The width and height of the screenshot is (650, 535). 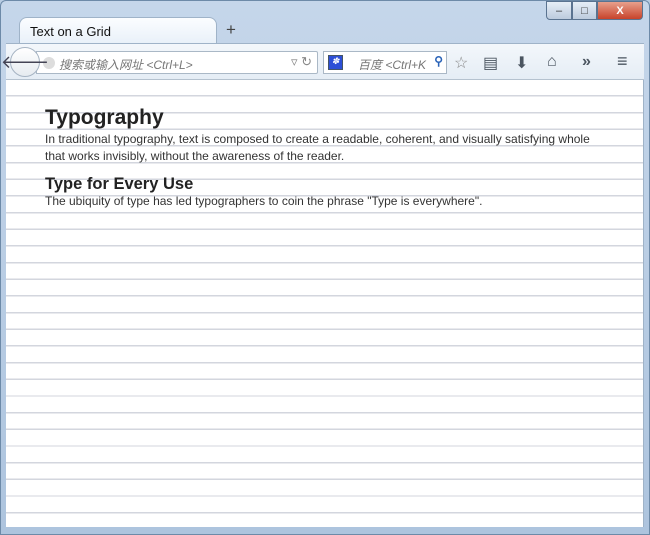 What do you see at coordinates (392, 65) in the screenshot?
I see `search-placeholder: 百度 <Ctrl+K` at bounding box center [392, 65].